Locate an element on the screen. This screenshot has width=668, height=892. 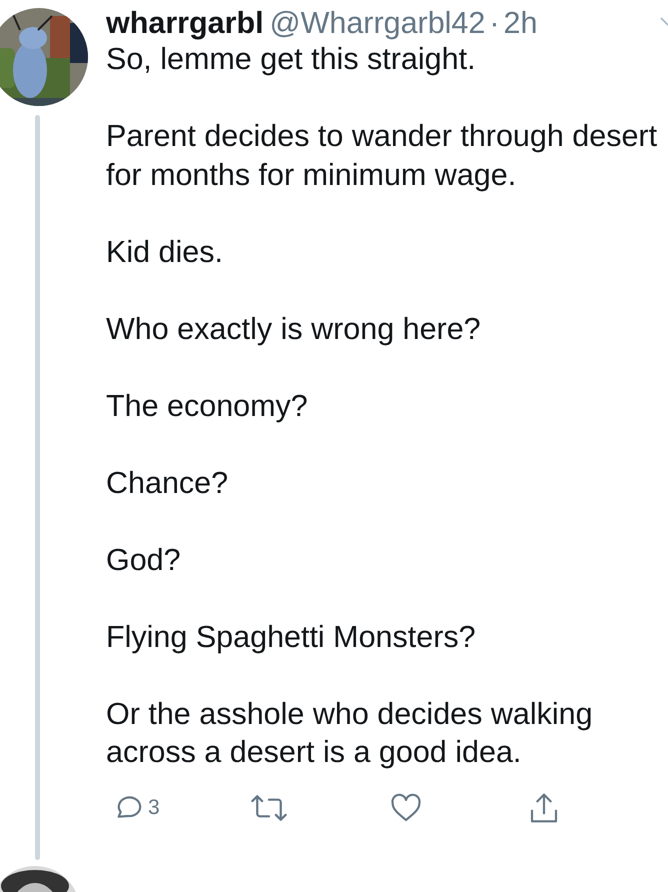
tweet-paragraph: The economy? is located at coordinates (207, 406).